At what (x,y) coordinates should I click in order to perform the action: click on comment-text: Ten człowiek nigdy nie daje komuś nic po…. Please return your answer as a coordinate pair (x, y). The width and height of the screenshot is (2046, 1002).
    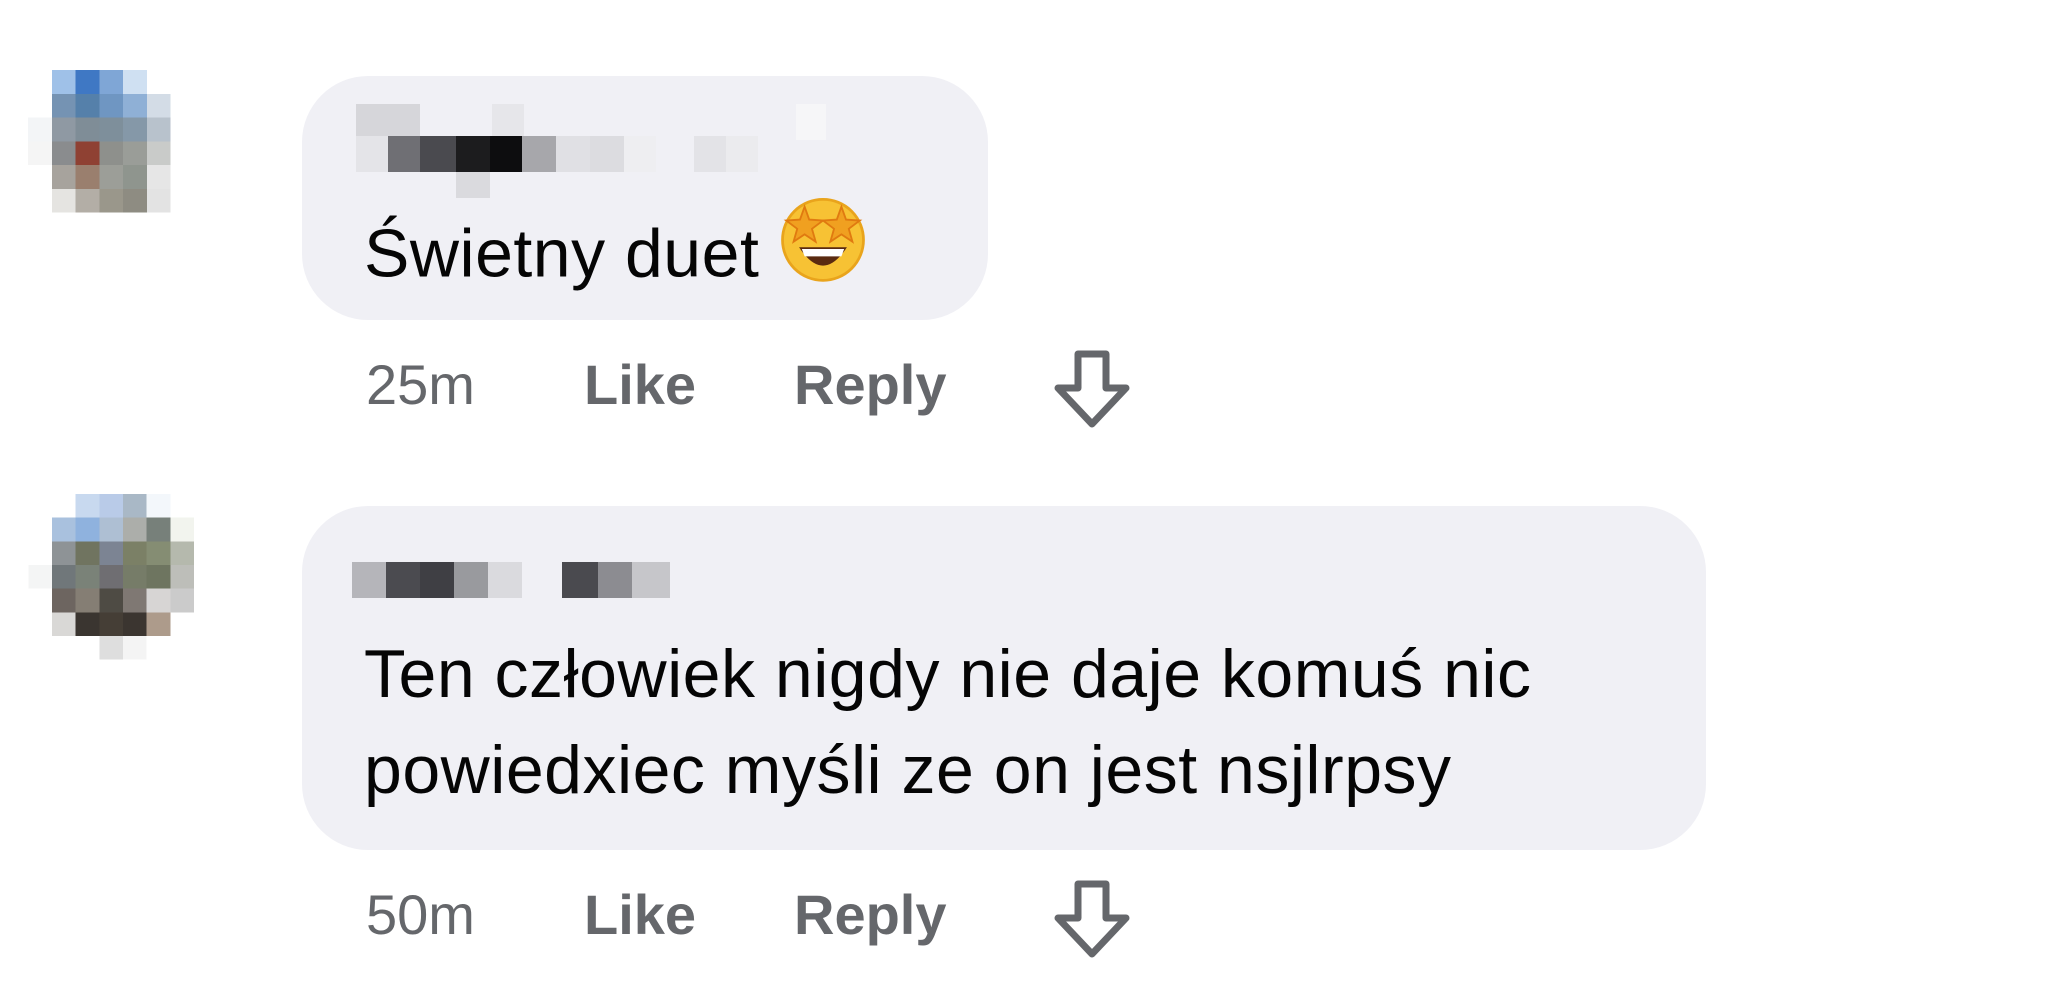
    Looking at the image, I should click on (948, 722).